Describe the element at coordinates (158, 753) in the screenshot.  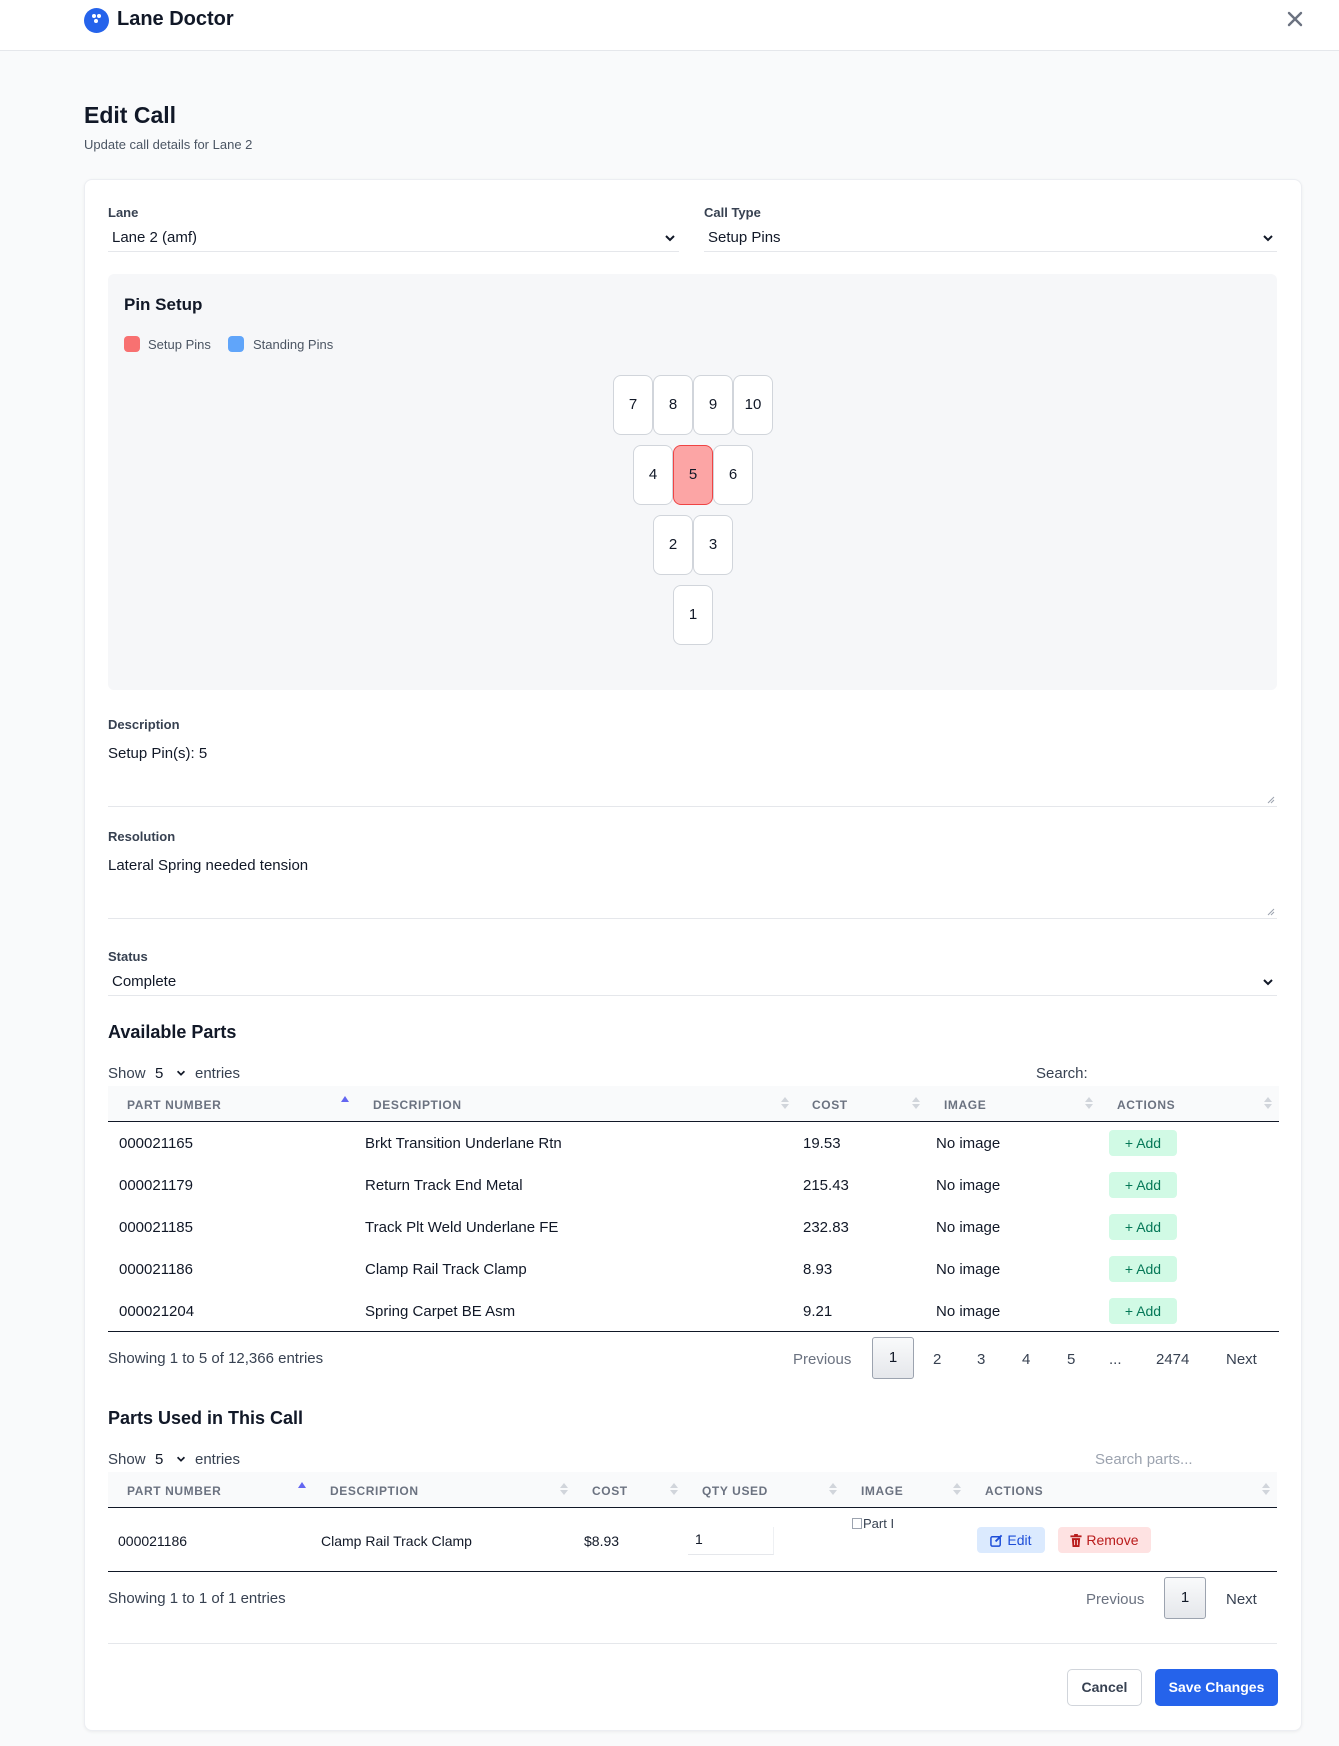
I see `description-value: Setup Pin(s): 5` at that location.